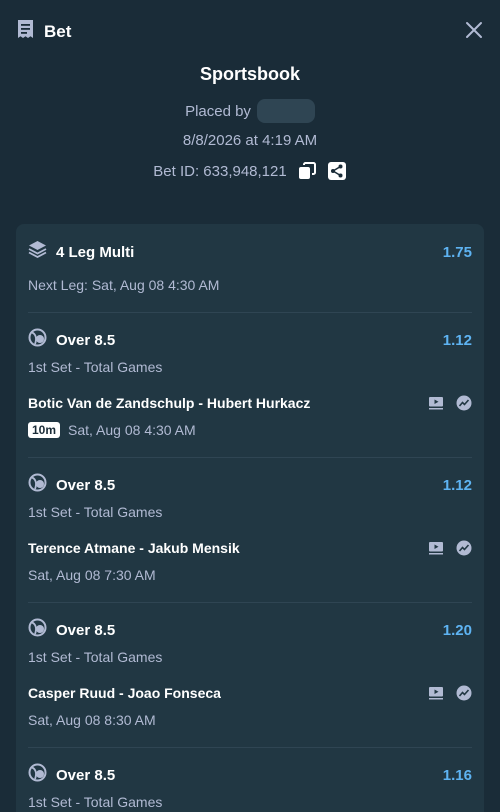  What do you see at coordinates (250, 775) in the screenshot?
I see `leg-header: Over 8.5 1.16` at bounding box center [250, 775].